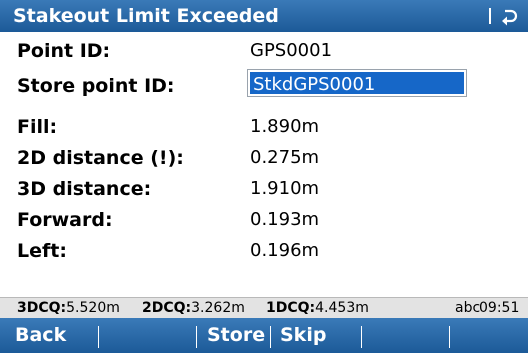  Describe the element at coordinates (146, 16) in the screenshot. I see `dialog-title: Stakeout Limit Exceeded` at that location.